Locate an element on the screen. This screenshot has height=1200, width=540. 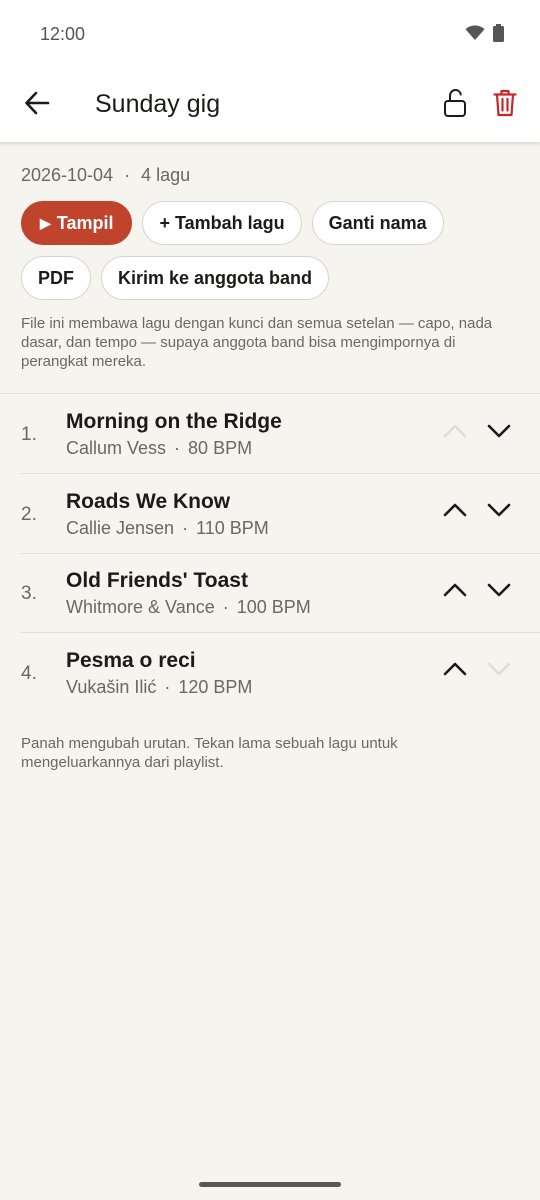
song-bpm: 80 BPM is located at coordinates (220, 448).